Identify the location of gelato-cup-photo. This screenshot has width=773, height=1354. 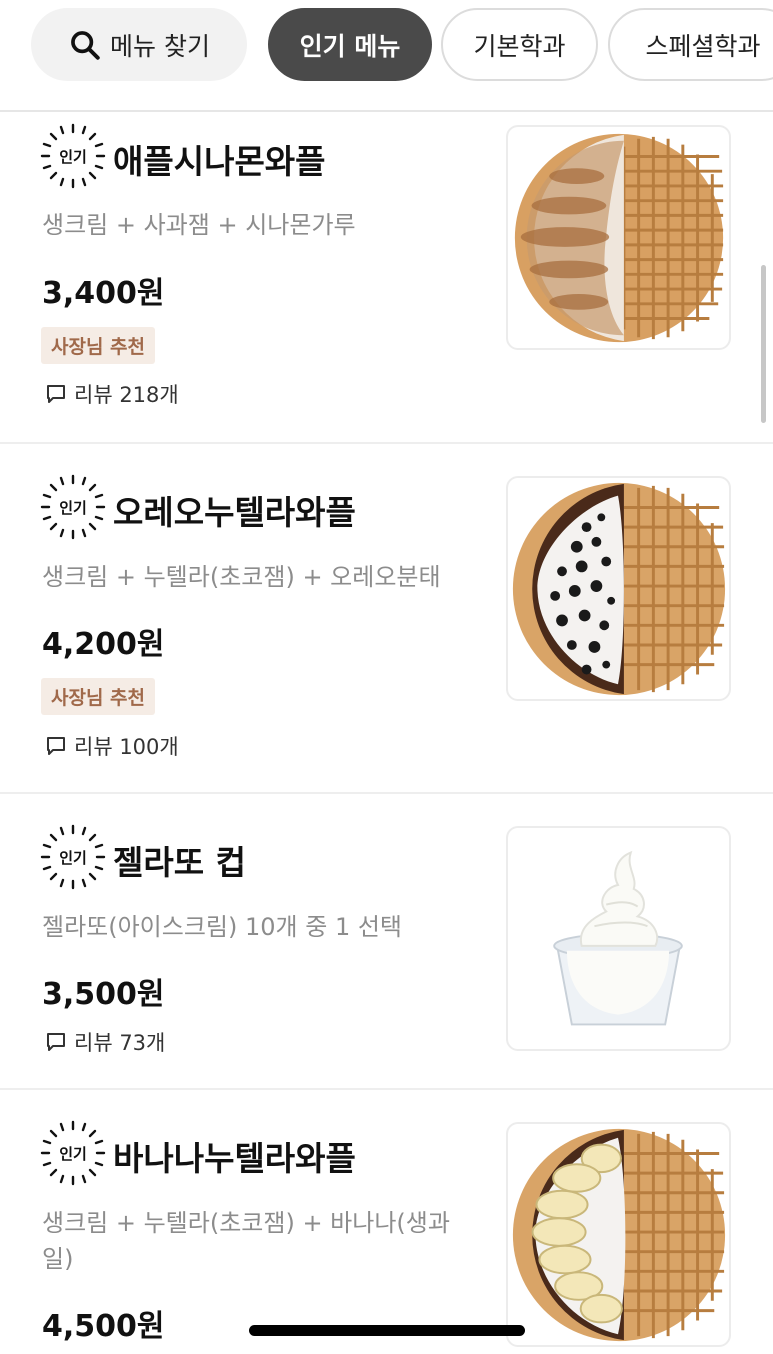
(618, 938).